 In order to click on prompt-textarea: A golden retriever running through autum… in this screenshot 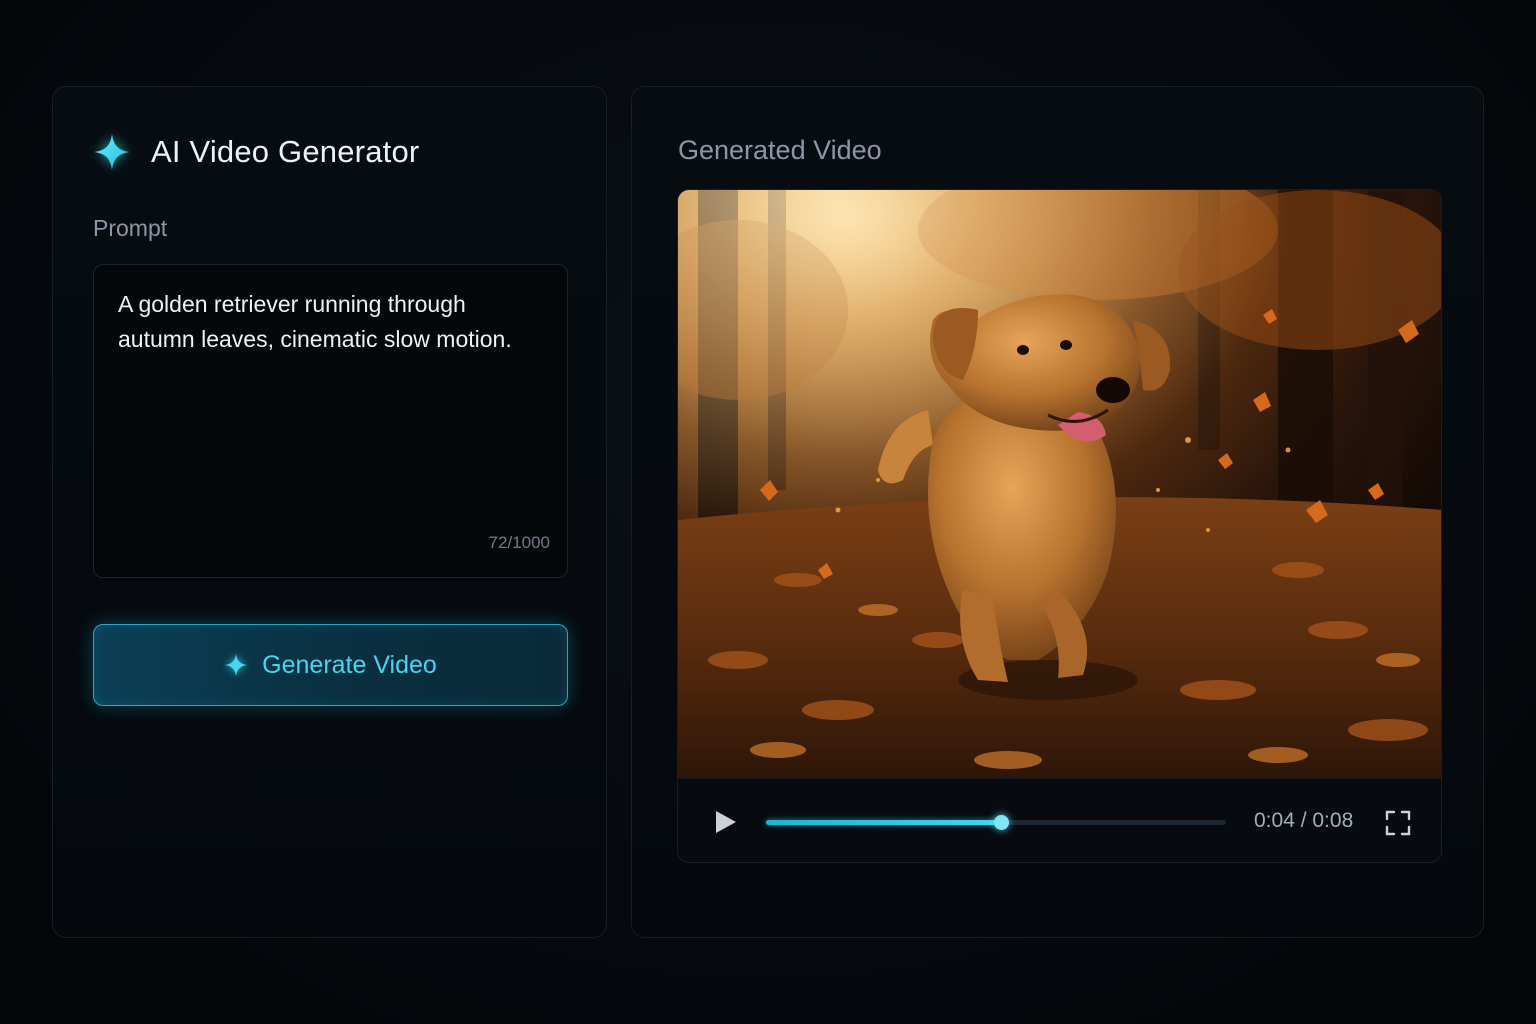, I will do `click(330, 421)`.